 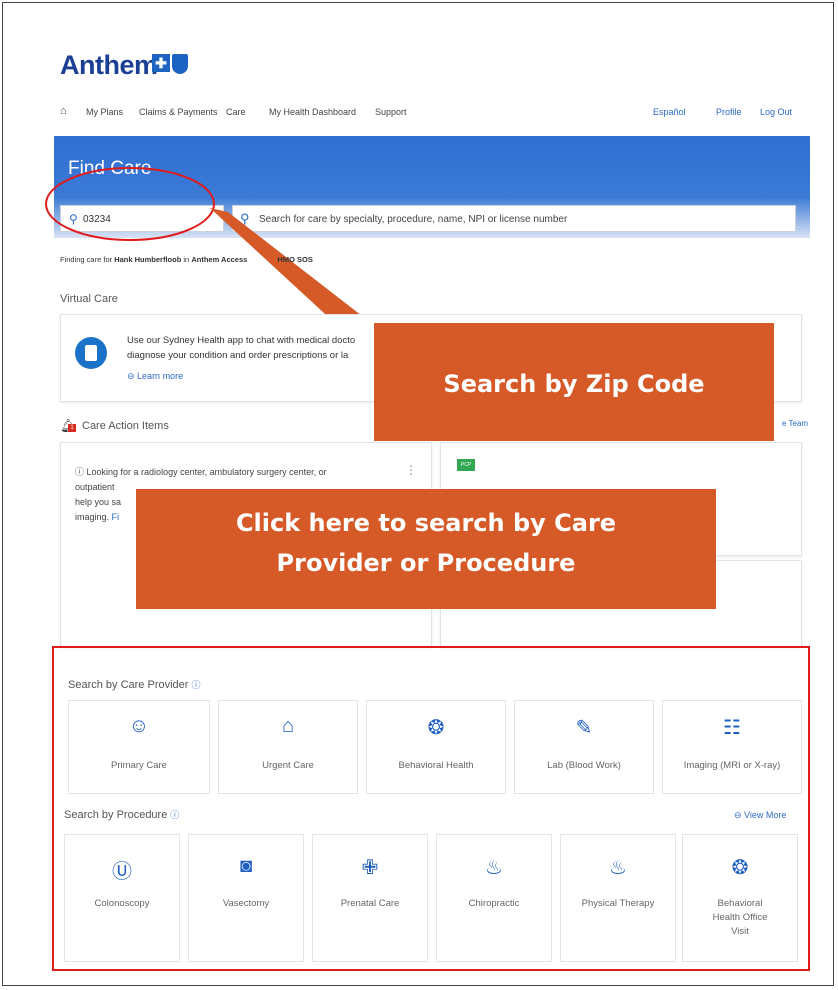 I want to click on care-team-link: e Team, so click(x=795, y=423).